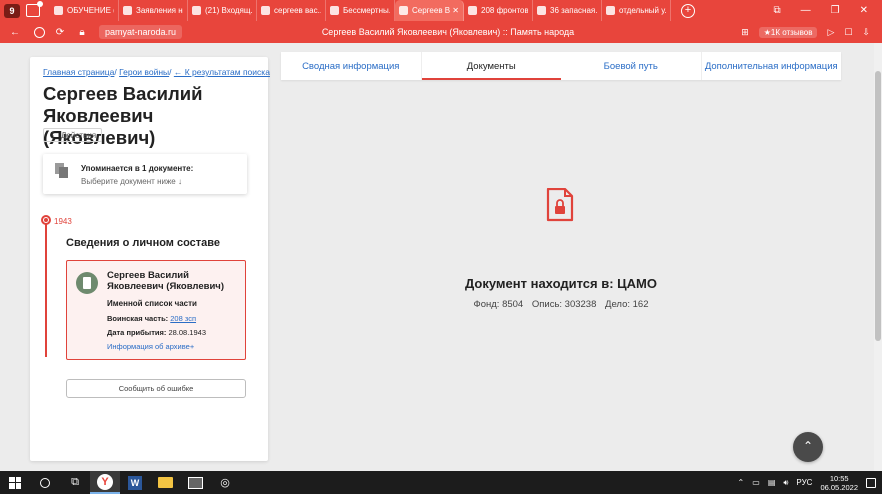 The image size is (882, 494). Describe the element at coordinates (866, 32) in the screenshot. I see `download-icon: ⇩` at that location.